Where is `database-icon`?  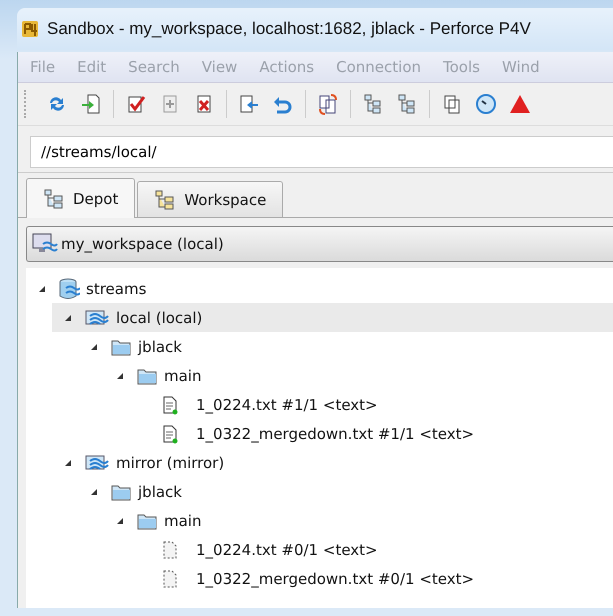 database-icon is located at coordinates (69, 288).